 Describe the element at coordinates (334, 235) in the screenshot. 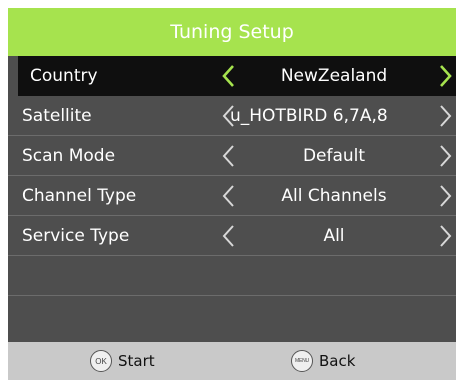

I see `row-value-service-type: All` at that location.